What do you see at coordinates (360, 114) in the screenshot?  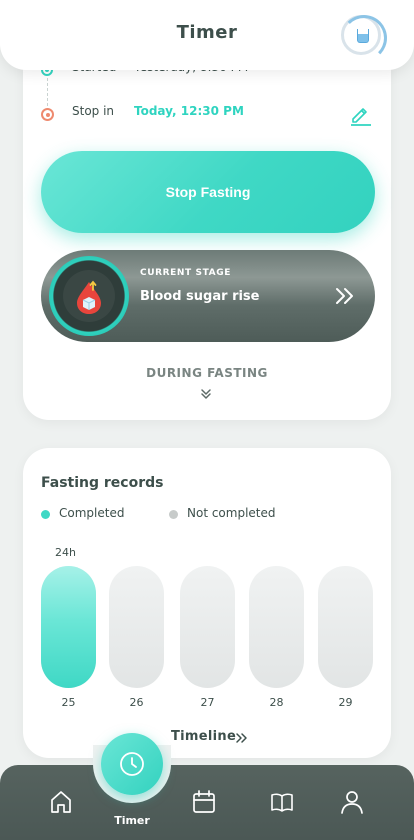 I see `edit-pencil-icon` at bounding box center [360, 114].